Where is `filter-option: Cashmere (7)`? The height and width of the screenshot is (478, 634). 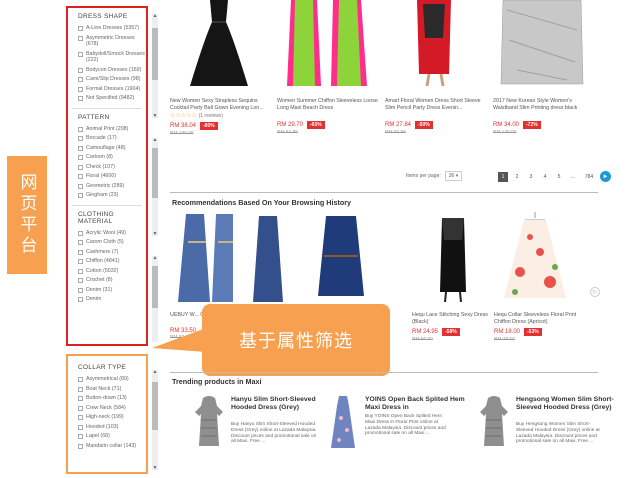
filter-option: Cashmere (7) is located at coordinates (112, 252).